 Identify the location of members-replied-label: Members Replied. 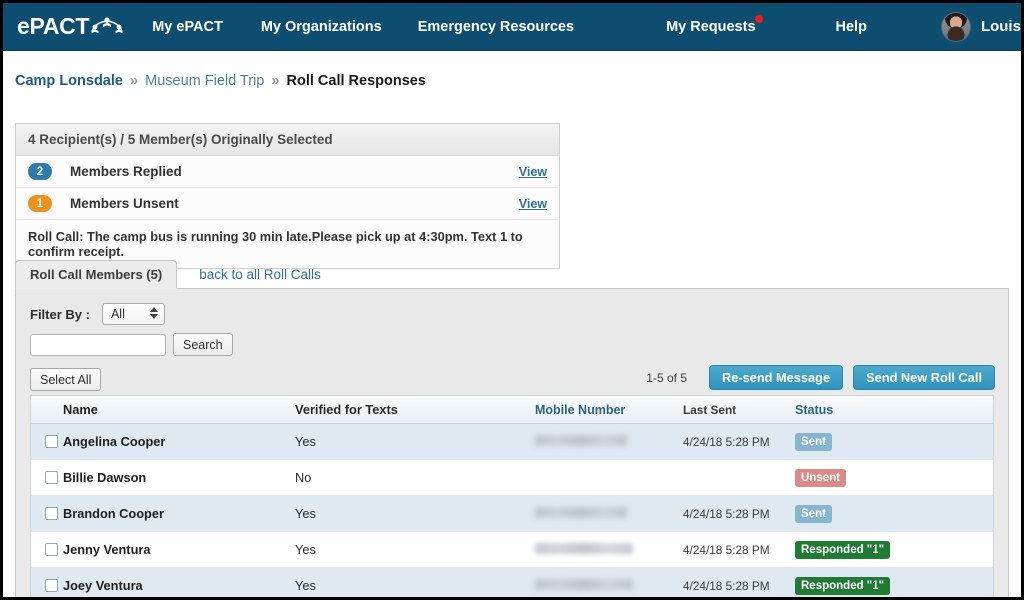
(126, 171).